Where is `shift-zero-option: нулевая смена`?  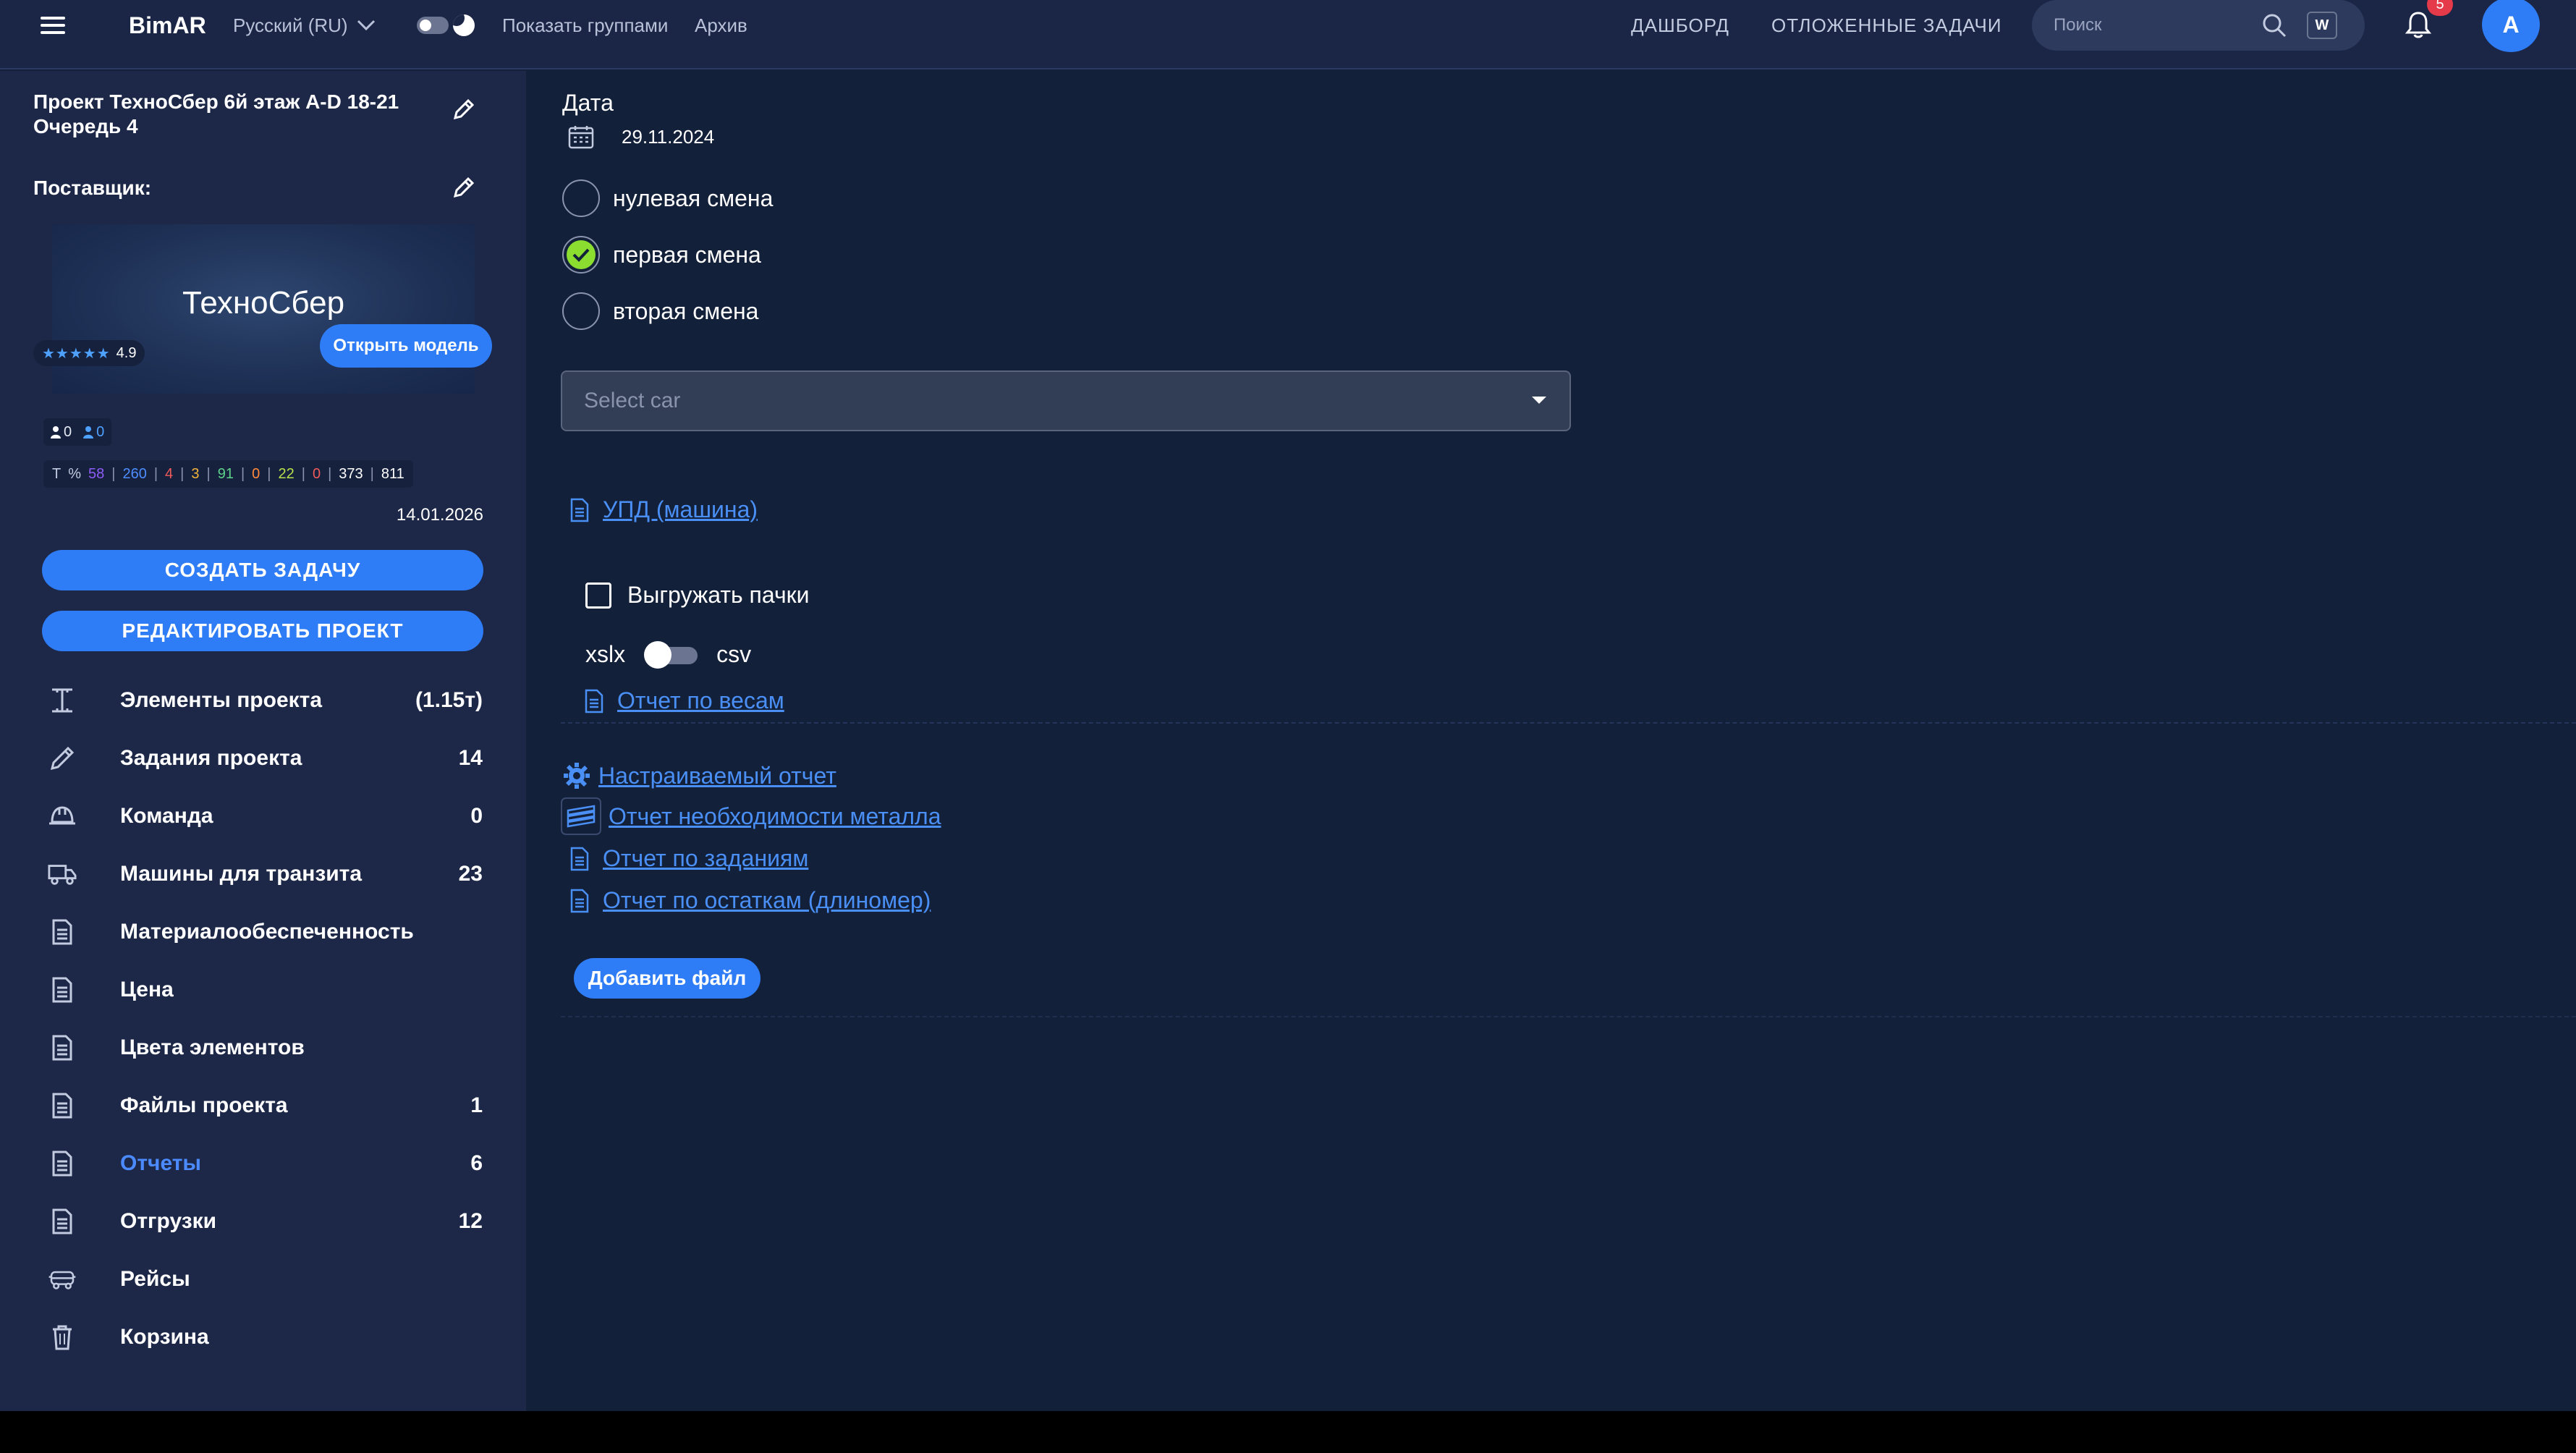
shift-zero-option: нулевая смена is located at coordinates (667, 199).